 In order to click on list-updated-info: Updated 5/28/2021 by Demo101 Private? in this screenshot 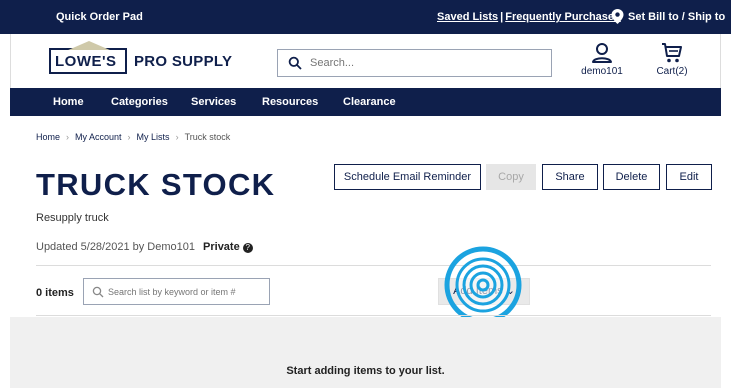, I will do `click(144, 247)`.